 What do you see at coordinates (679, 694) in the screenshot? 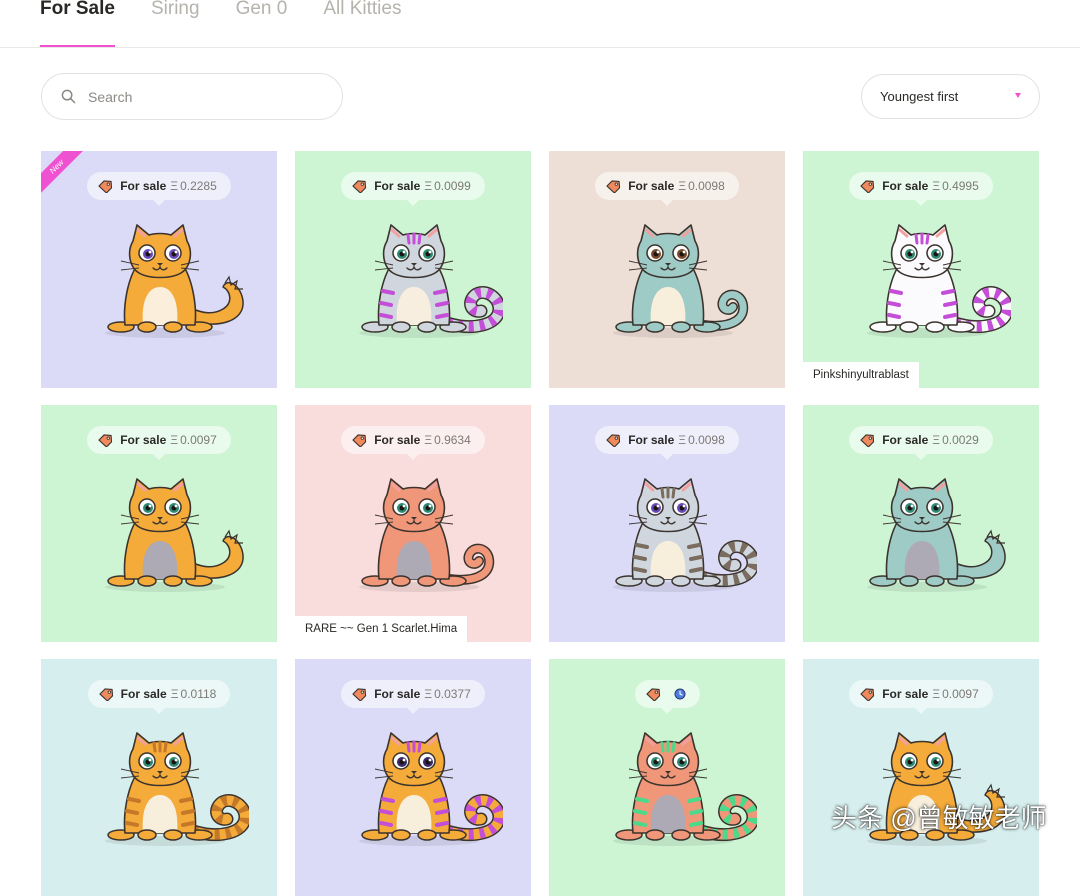
I see `cooldown-clock-icon` at bounding box center [679, 694].